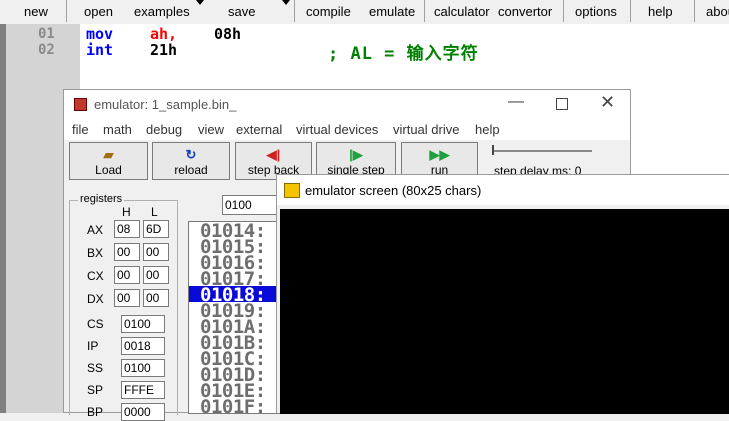 The image size is (729, 421). Describe the element at coordinates (292, 190) in the screenshot. I see `screen-app-icon` at that location.